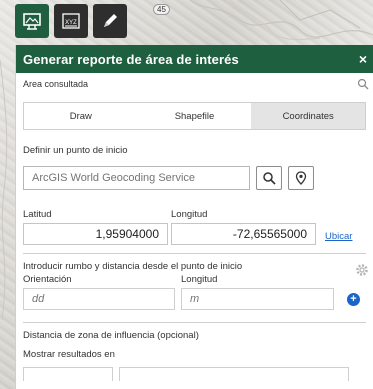 The image size is (373, 389). Describe the element at coordinates (362, 270) in the screenshot. I see `gear-icon` at that location.